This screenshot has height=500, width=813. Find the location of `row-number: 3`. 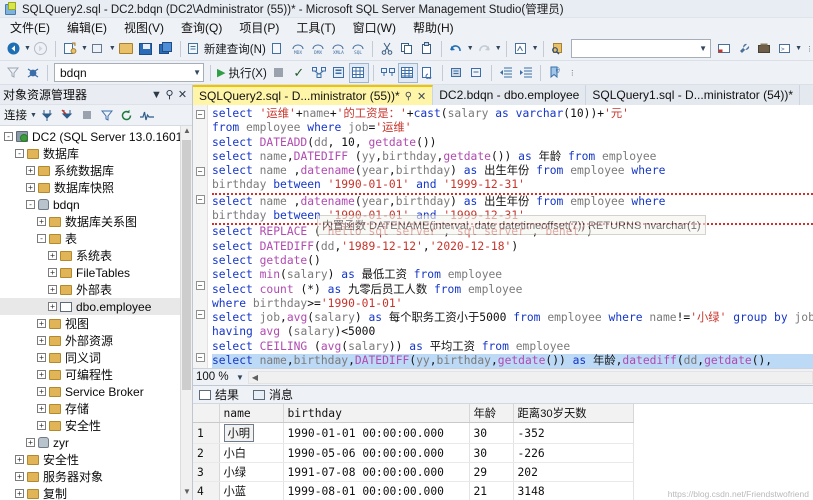

row-number: 3 is located at coordinates (206, 472).